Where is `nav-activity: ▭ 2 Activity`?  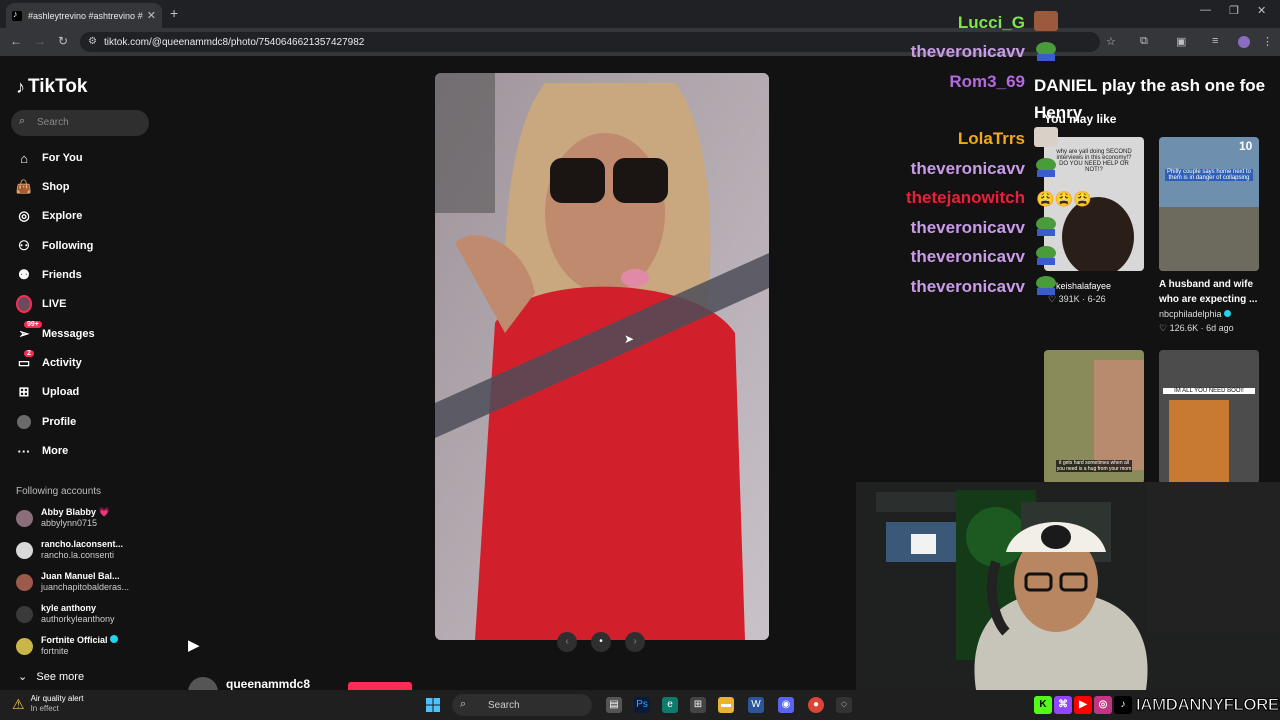 nav-activity: ▭ 2 Activity is located at coordinates (49, 362).